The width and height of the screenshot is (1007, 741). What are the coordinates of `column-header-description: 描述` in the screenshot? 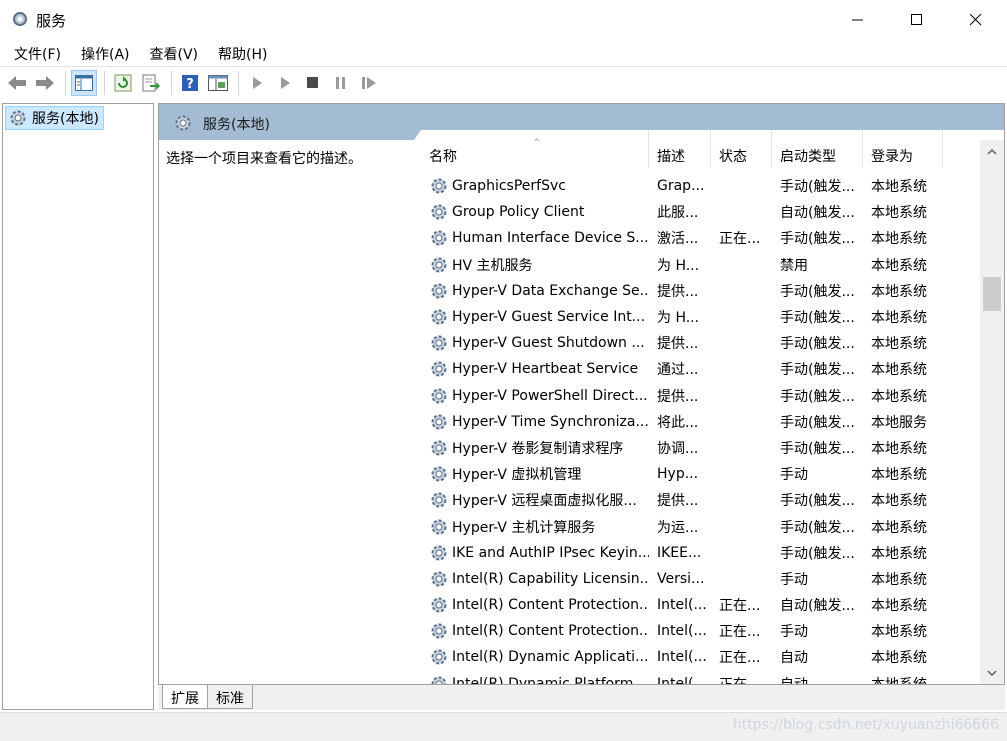 It's located at (680, 149).